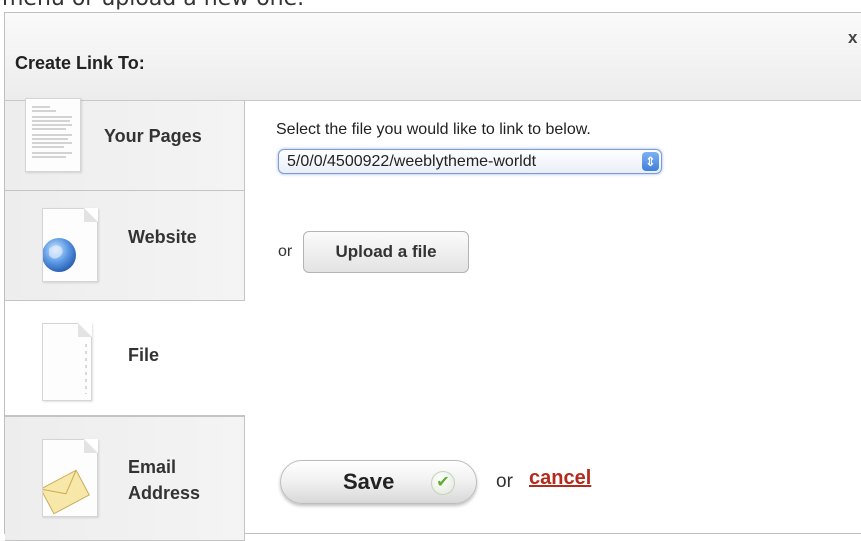  I want to click on or-cancel-label: or, so click(504, 481).